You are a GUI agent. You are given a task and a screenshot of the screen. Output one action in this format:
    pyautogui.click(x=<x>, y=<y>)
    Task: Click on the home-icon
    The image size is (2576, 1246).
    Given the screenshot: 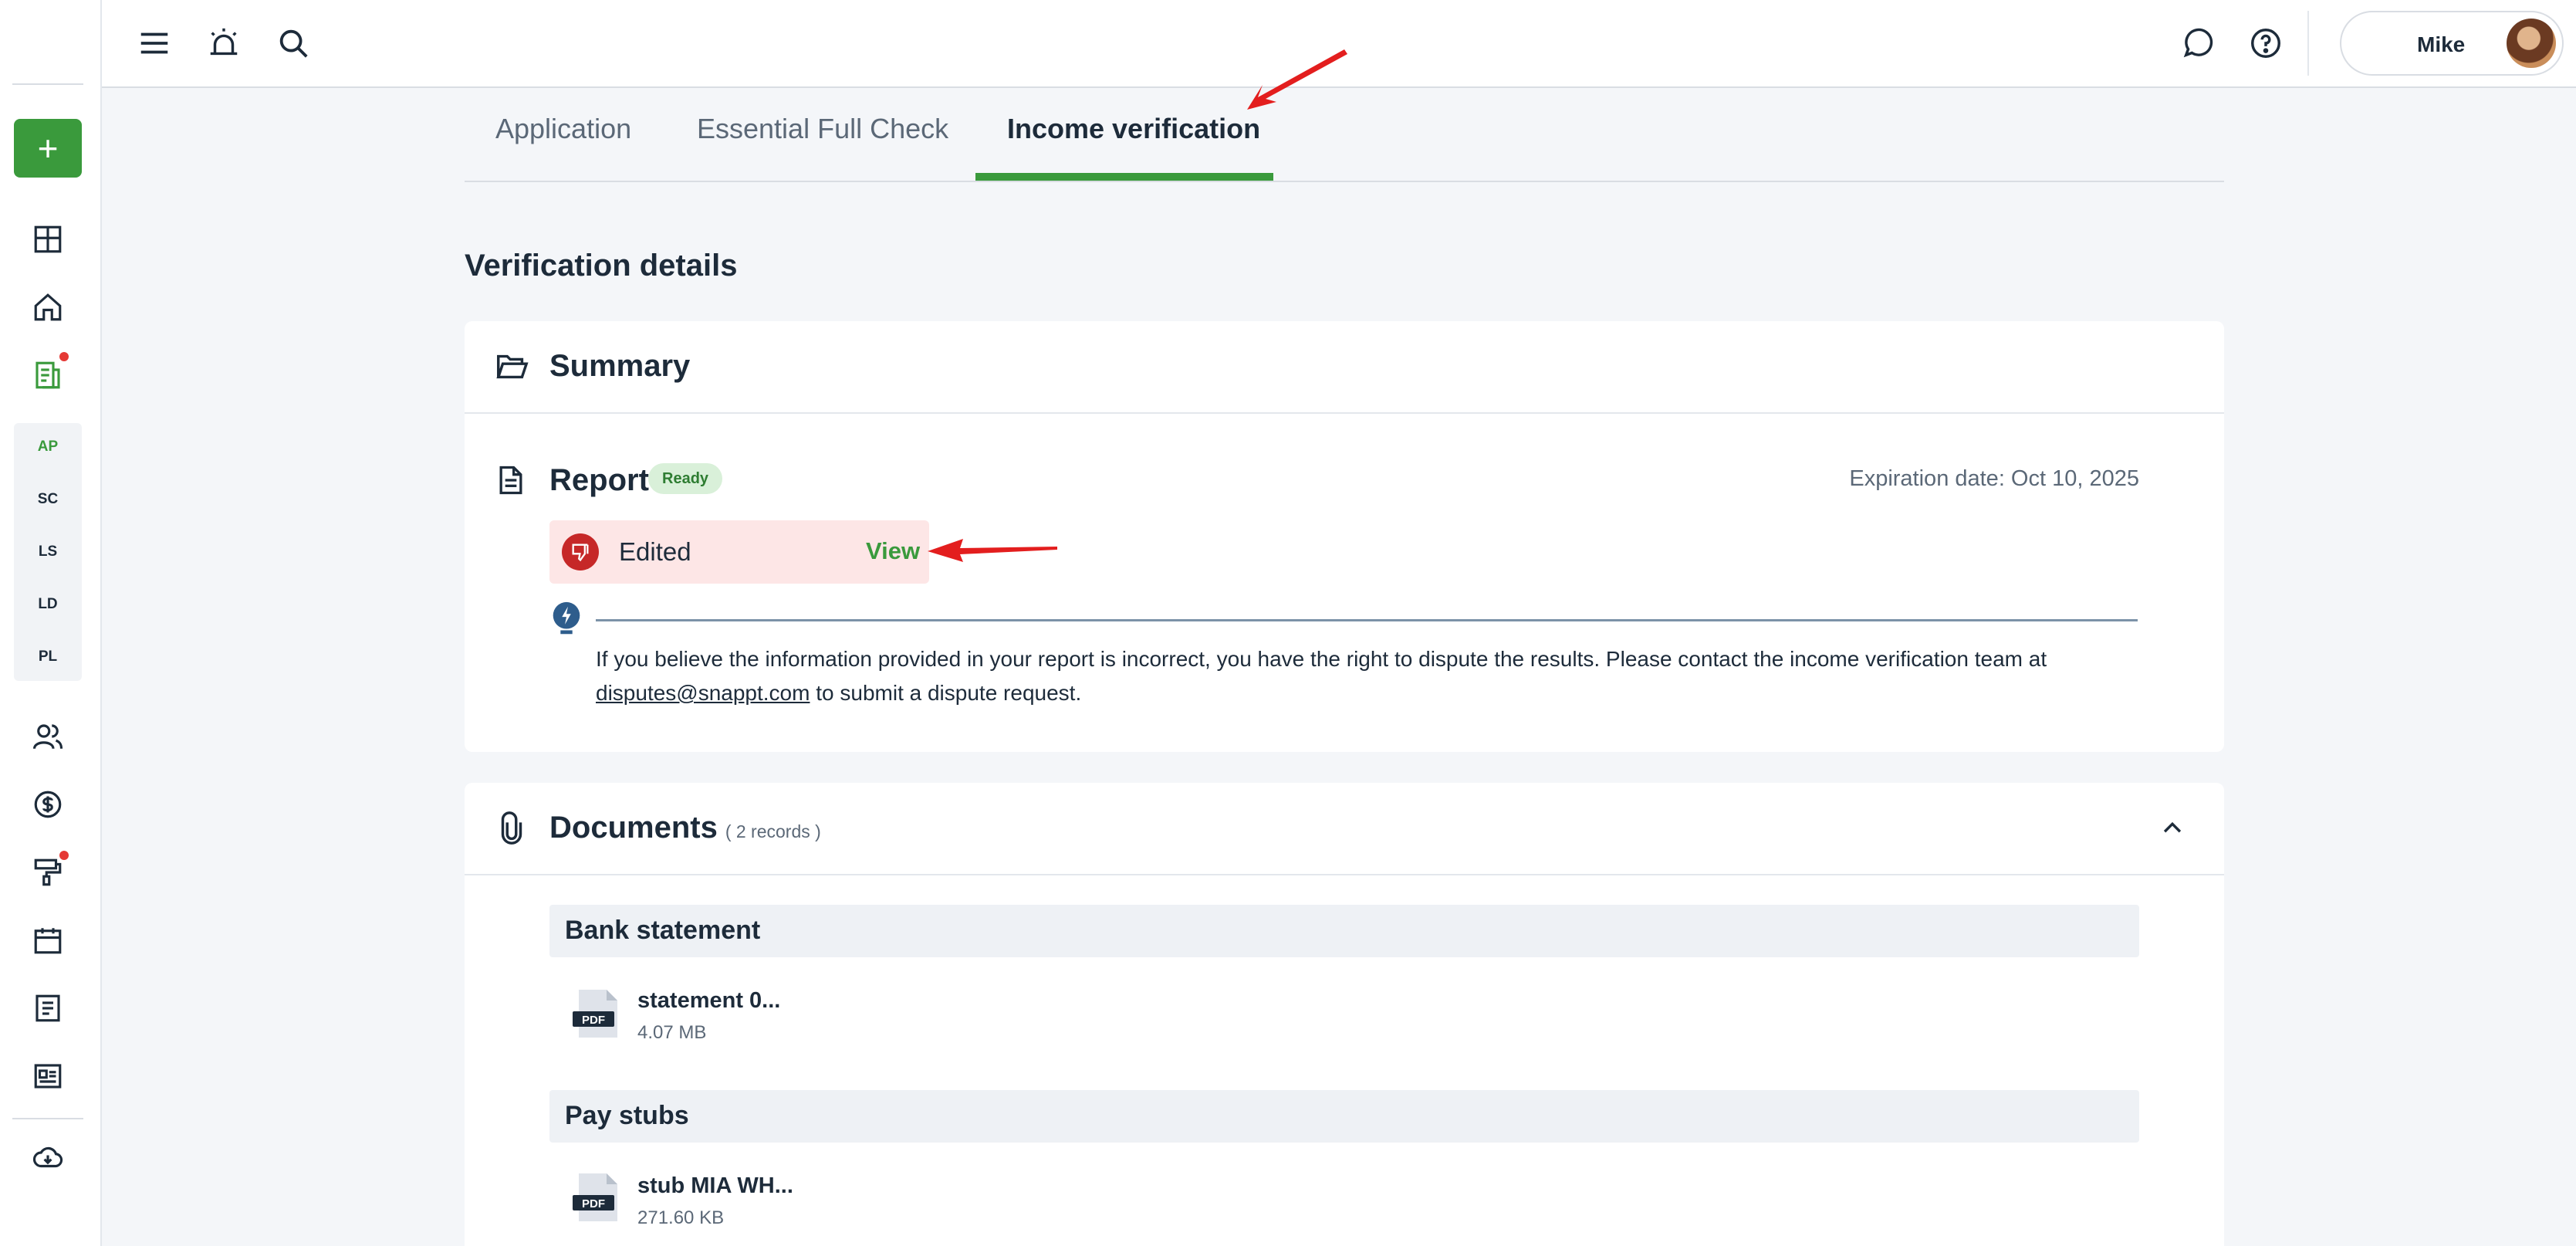 What is the action you would take?
    pyautogui.click(x=48, y=307)
    